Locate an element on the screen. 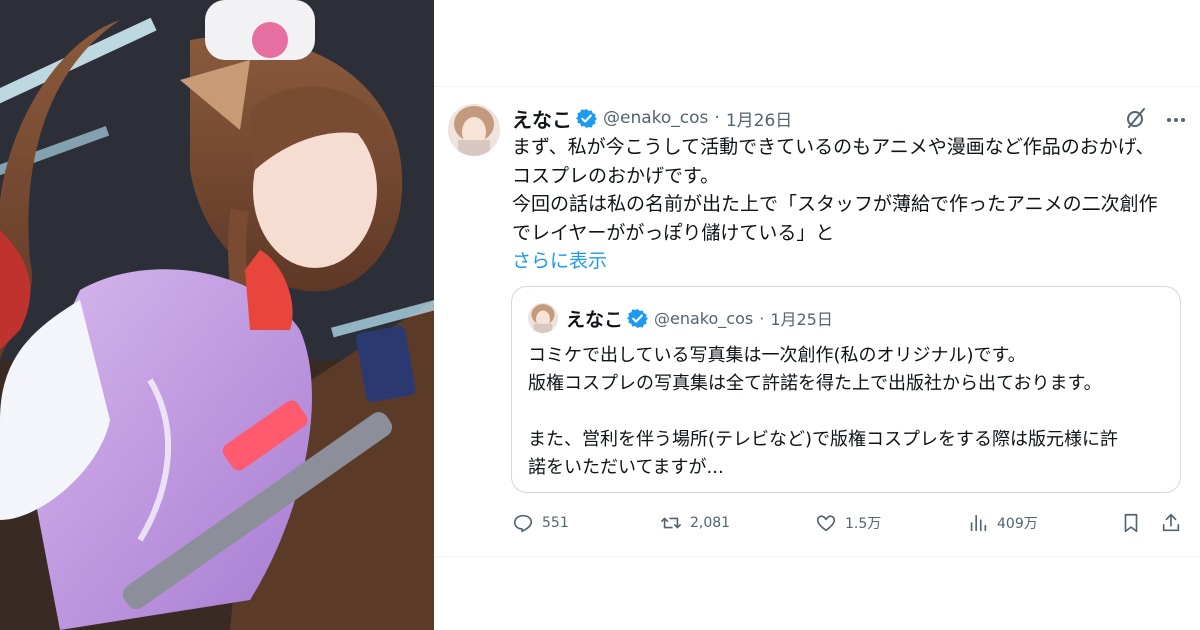 This screenshot has width=1200, height=630. show-more-link: さらに表示 is located at coordinates (559, 259).